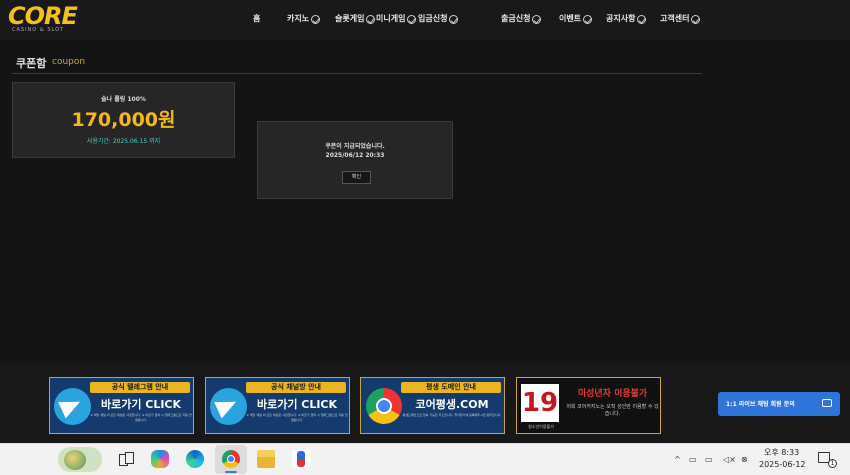 This screenshot has height=475, width=850. Describe the element at coordinates (350, 18) in the screenshot. I see `nav-label: 슬롯게임` at that location.